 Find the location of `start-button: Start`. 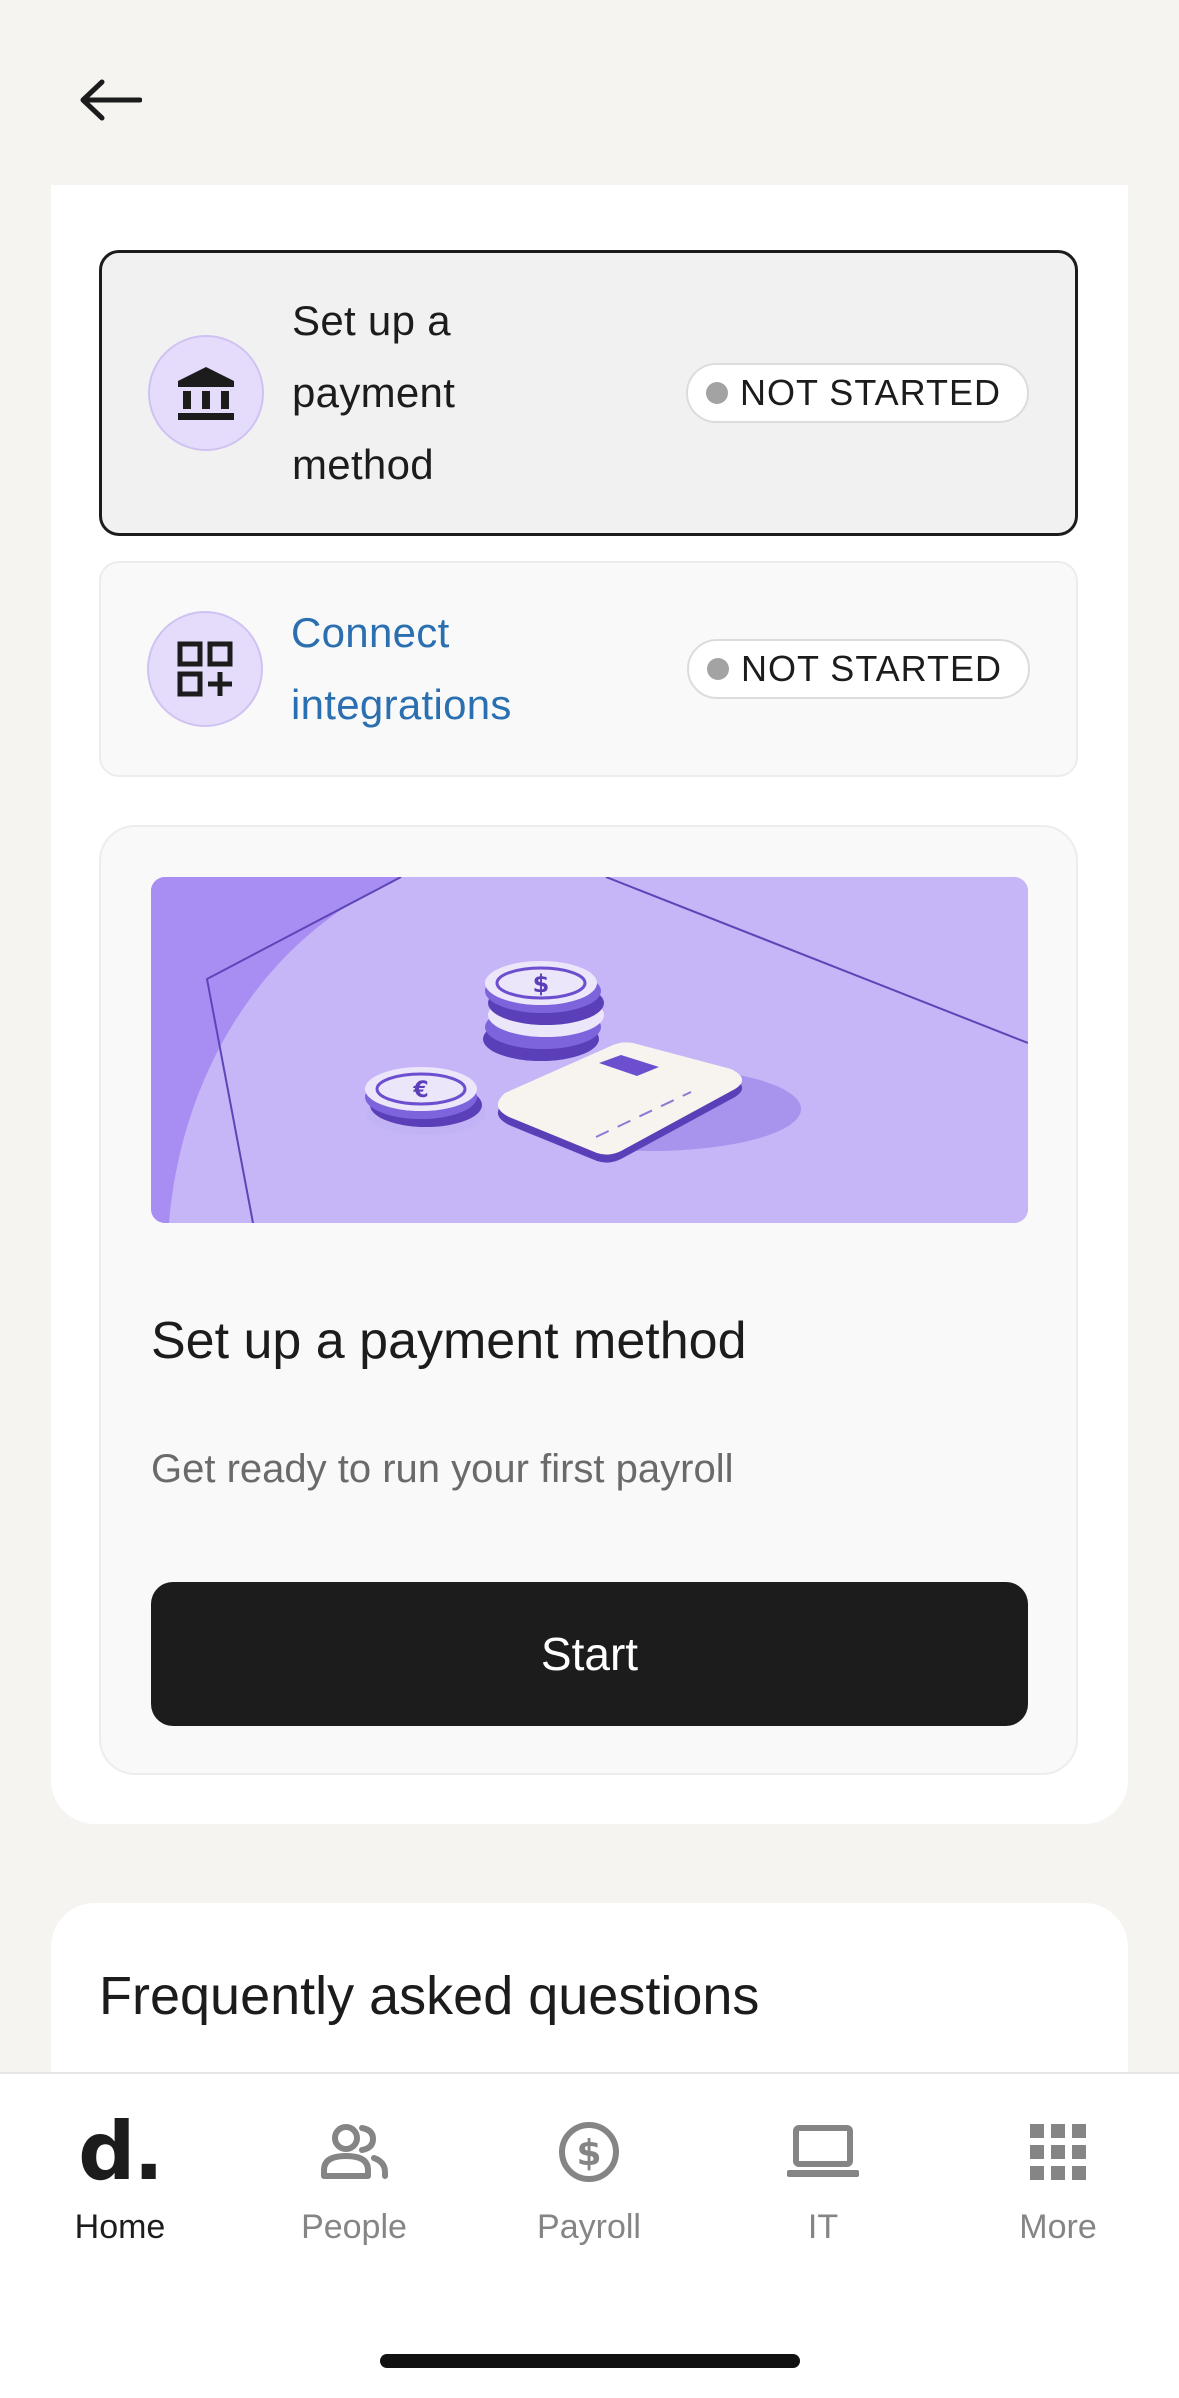

start-button: Start is located at coordinates (589, 1654).